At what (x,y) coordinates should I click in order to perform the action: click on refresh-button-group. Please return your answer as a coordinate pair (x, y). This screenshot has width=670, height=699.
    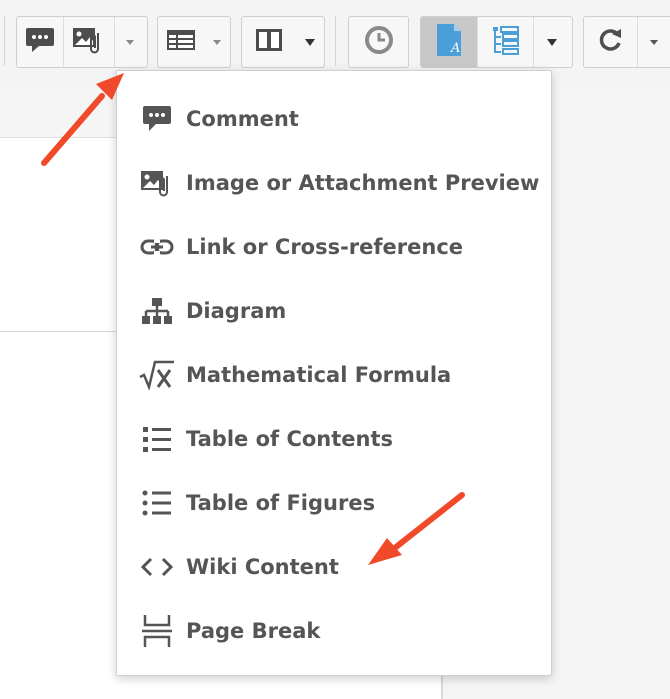
    Looking at the image, I should click on (626, 42).